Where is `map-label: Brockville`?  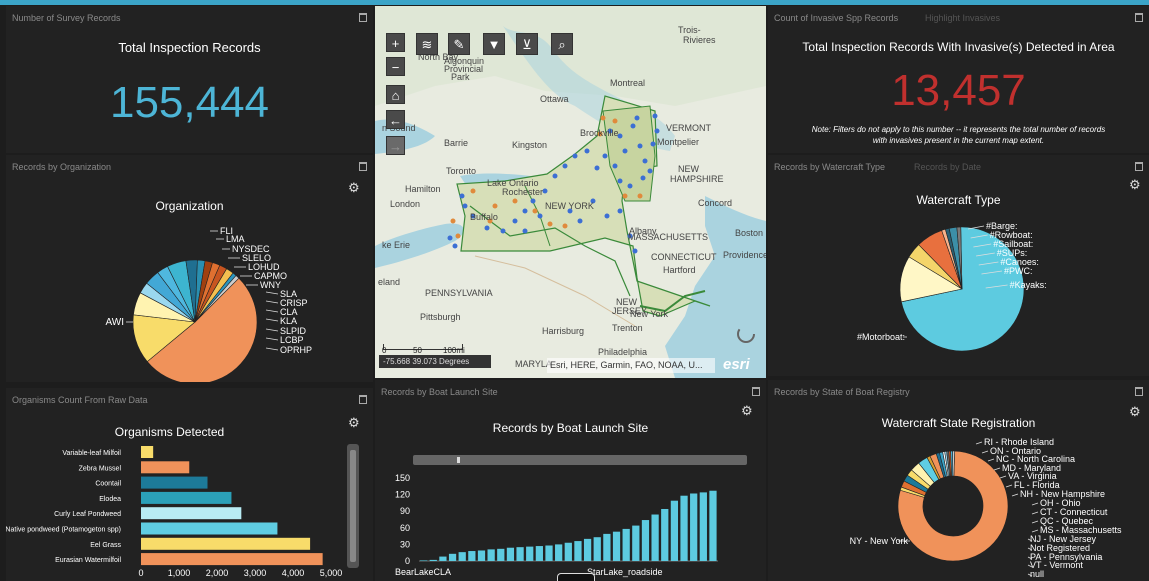 map-label: Brockville is located at coordinates (599, 133).